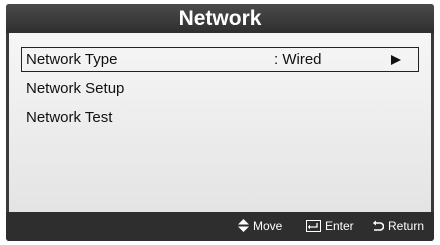  Describe the element at coordinates (72, 59) in the screenshot. I see `menu-item-label: Network Type` at that location.